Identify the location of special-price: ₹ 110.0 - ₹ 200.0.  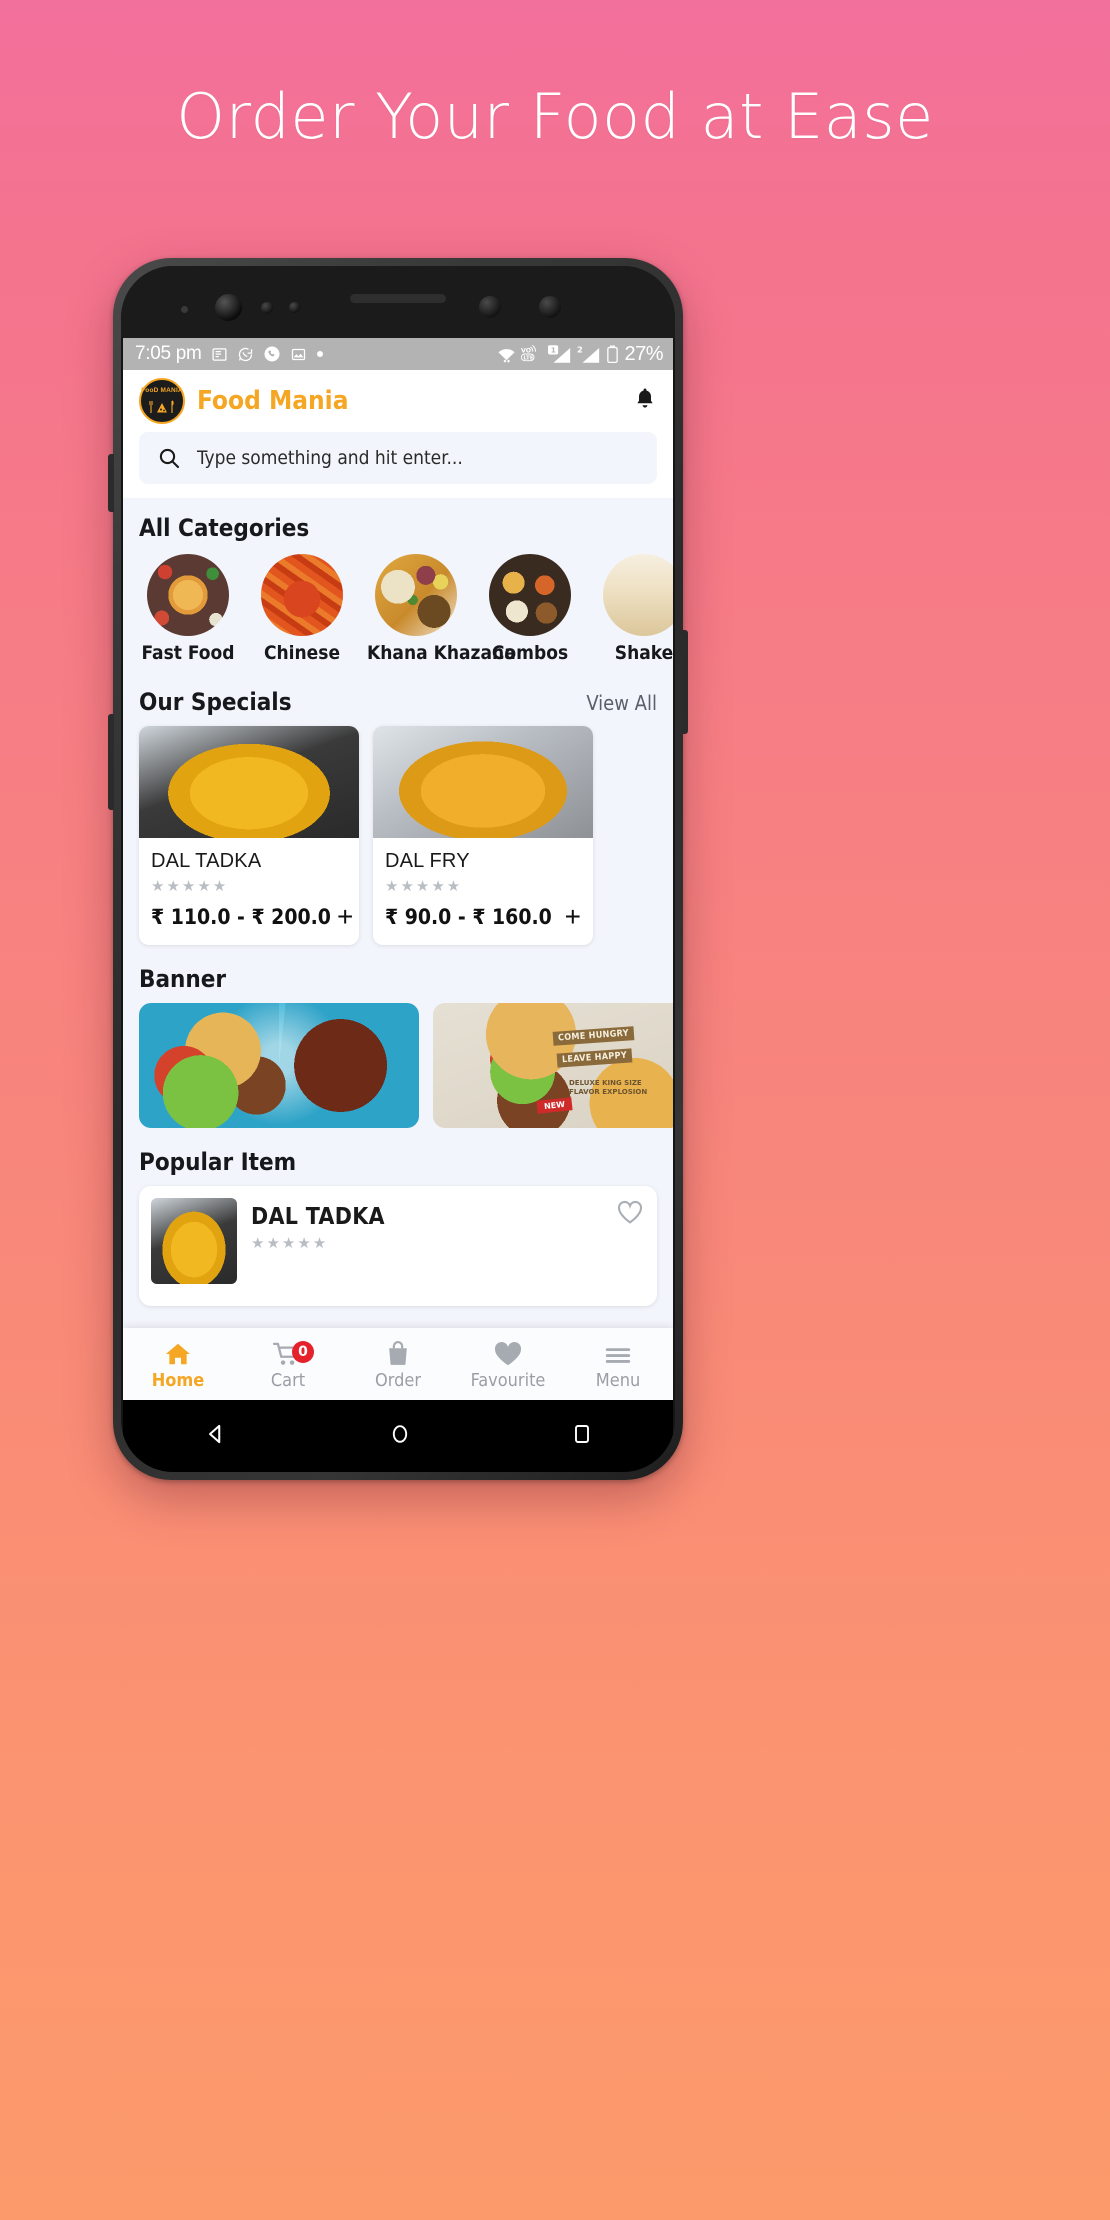
(241, 917).